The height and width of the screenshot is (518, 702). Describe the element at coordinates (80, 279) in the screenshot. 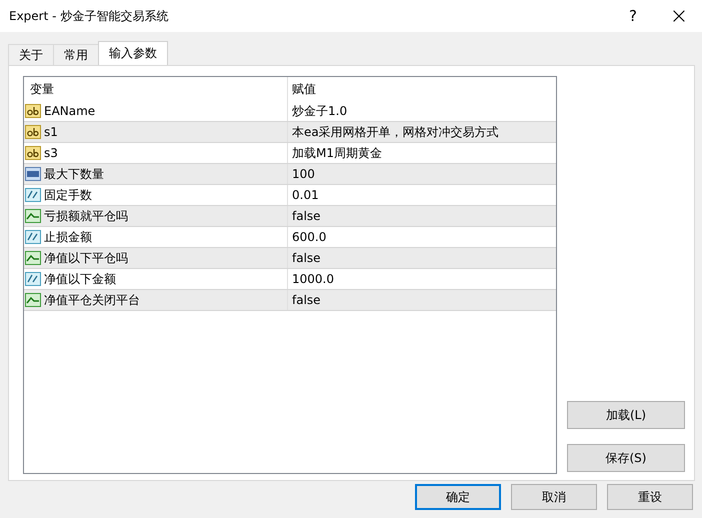

I see `parameter-name: 净值以下金额` at that location.